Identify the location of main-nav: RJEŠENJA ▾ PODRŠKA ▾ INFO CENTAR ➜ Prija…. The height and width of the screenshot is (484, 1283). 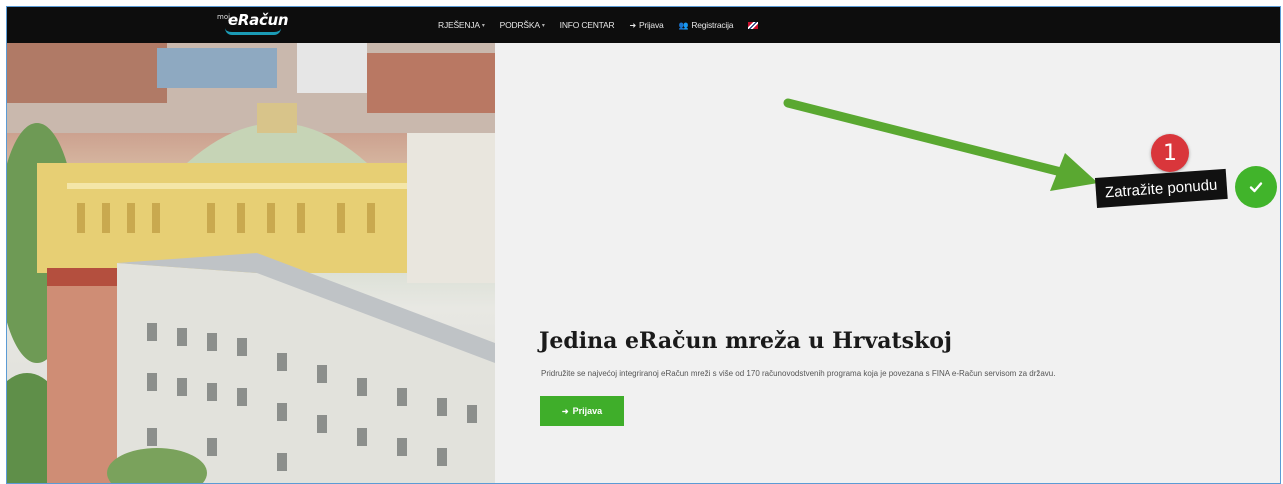
(598, 25).